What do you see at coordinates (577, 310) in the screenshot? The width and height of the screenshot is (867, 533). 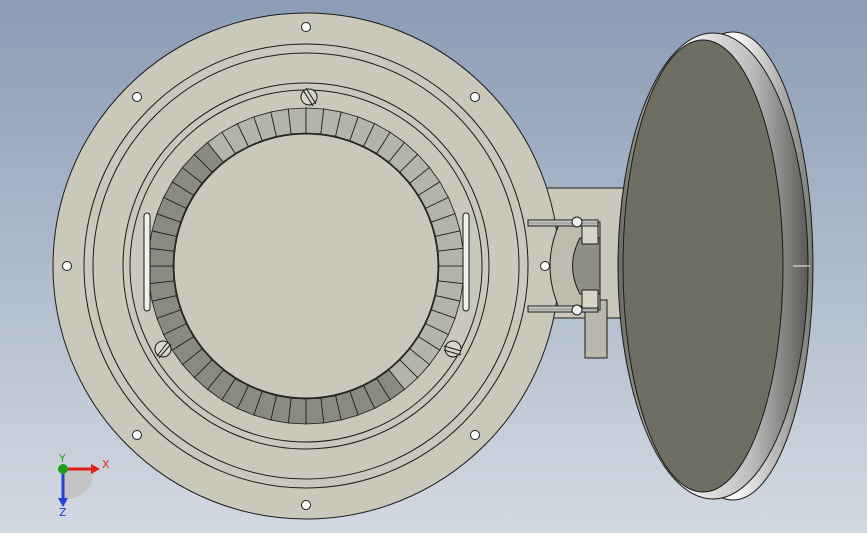 I see `pin-bottom` at bounding box center [577, 310].